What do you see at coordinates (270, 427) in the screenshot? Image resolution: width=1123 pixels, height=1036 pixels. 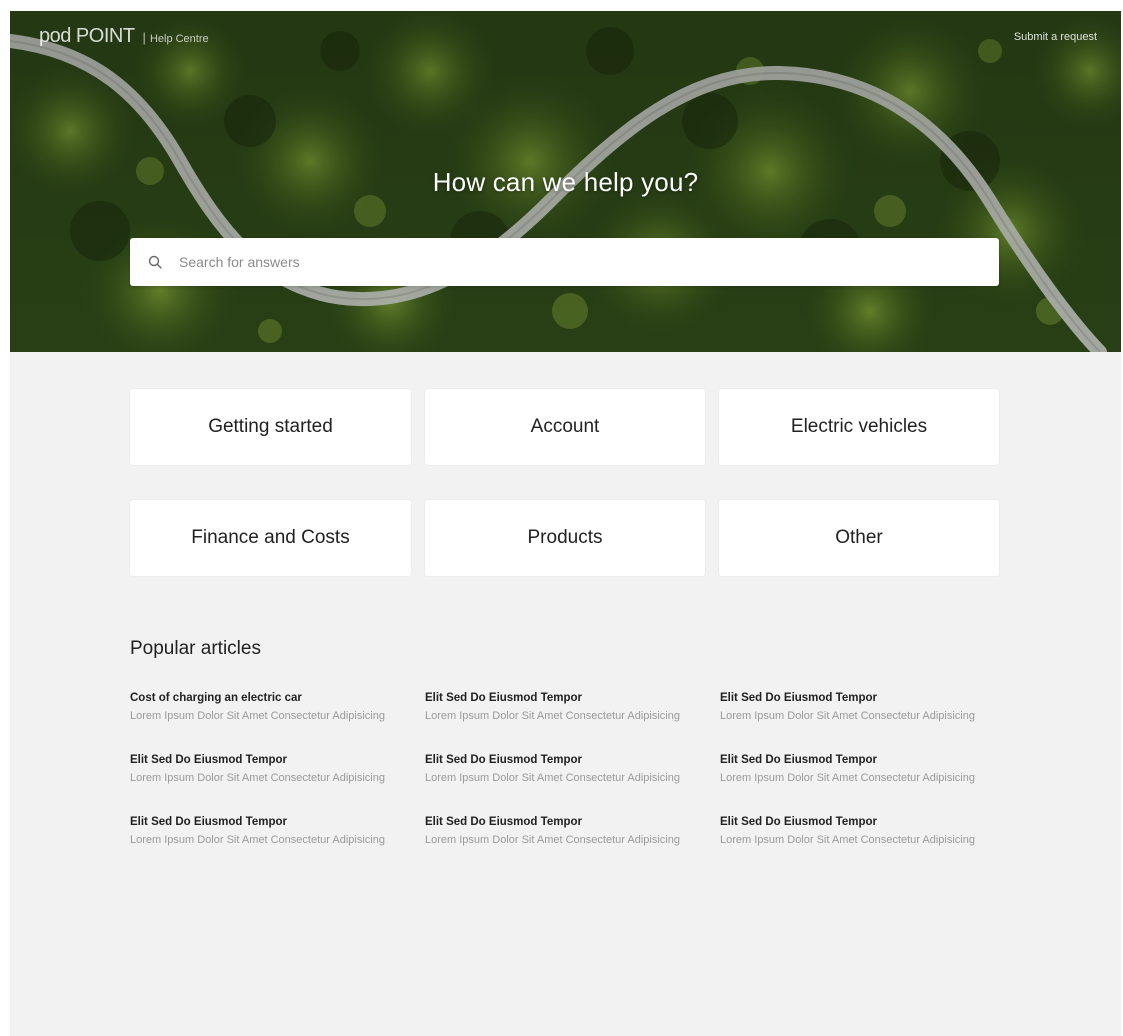 I see `category-getting-started: Getting started` at bounding box center [270, 427].